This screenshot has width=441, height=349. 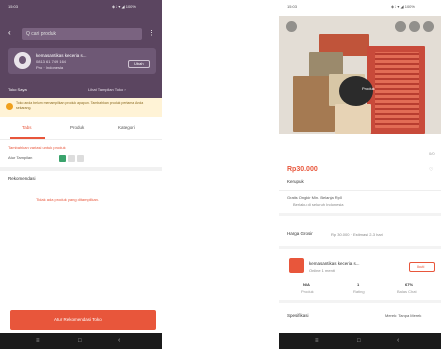 I want to click on cart-icon, so click(x=414, y=26).